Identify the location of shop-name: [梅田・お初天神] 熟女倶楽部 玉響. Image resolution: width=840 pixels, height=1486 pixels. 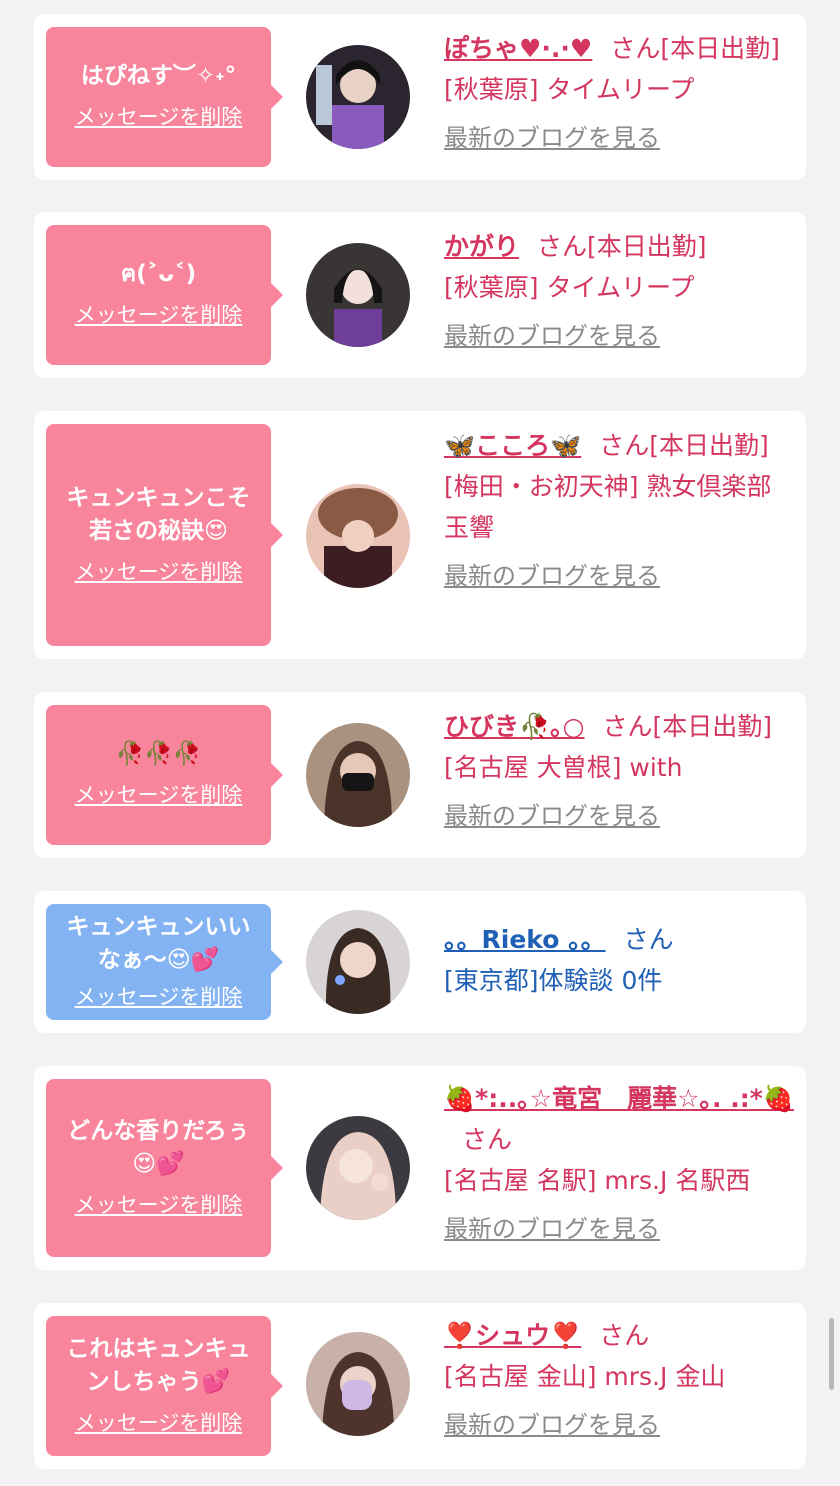
(608, 507).